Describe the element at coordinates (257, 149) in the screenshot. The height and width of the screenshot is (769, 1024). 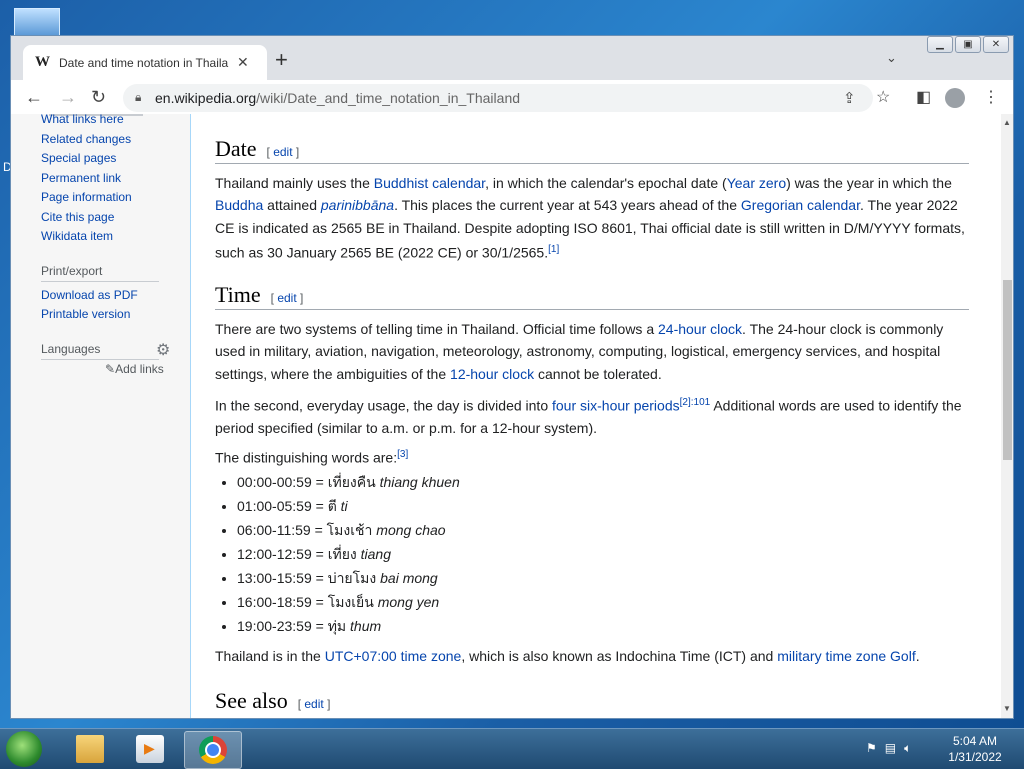
I see `heading-date: Date [ edit ]` at that location.